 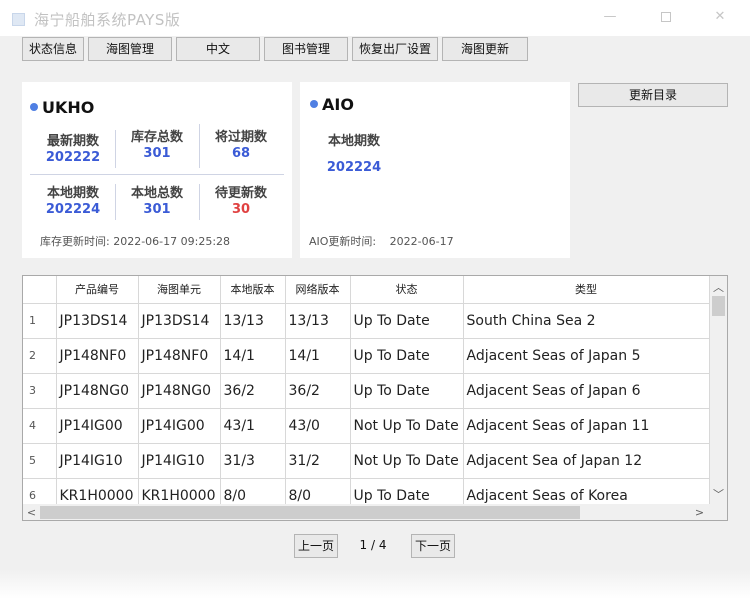 I want to click on maximize-button, so click(x=666, y=17).